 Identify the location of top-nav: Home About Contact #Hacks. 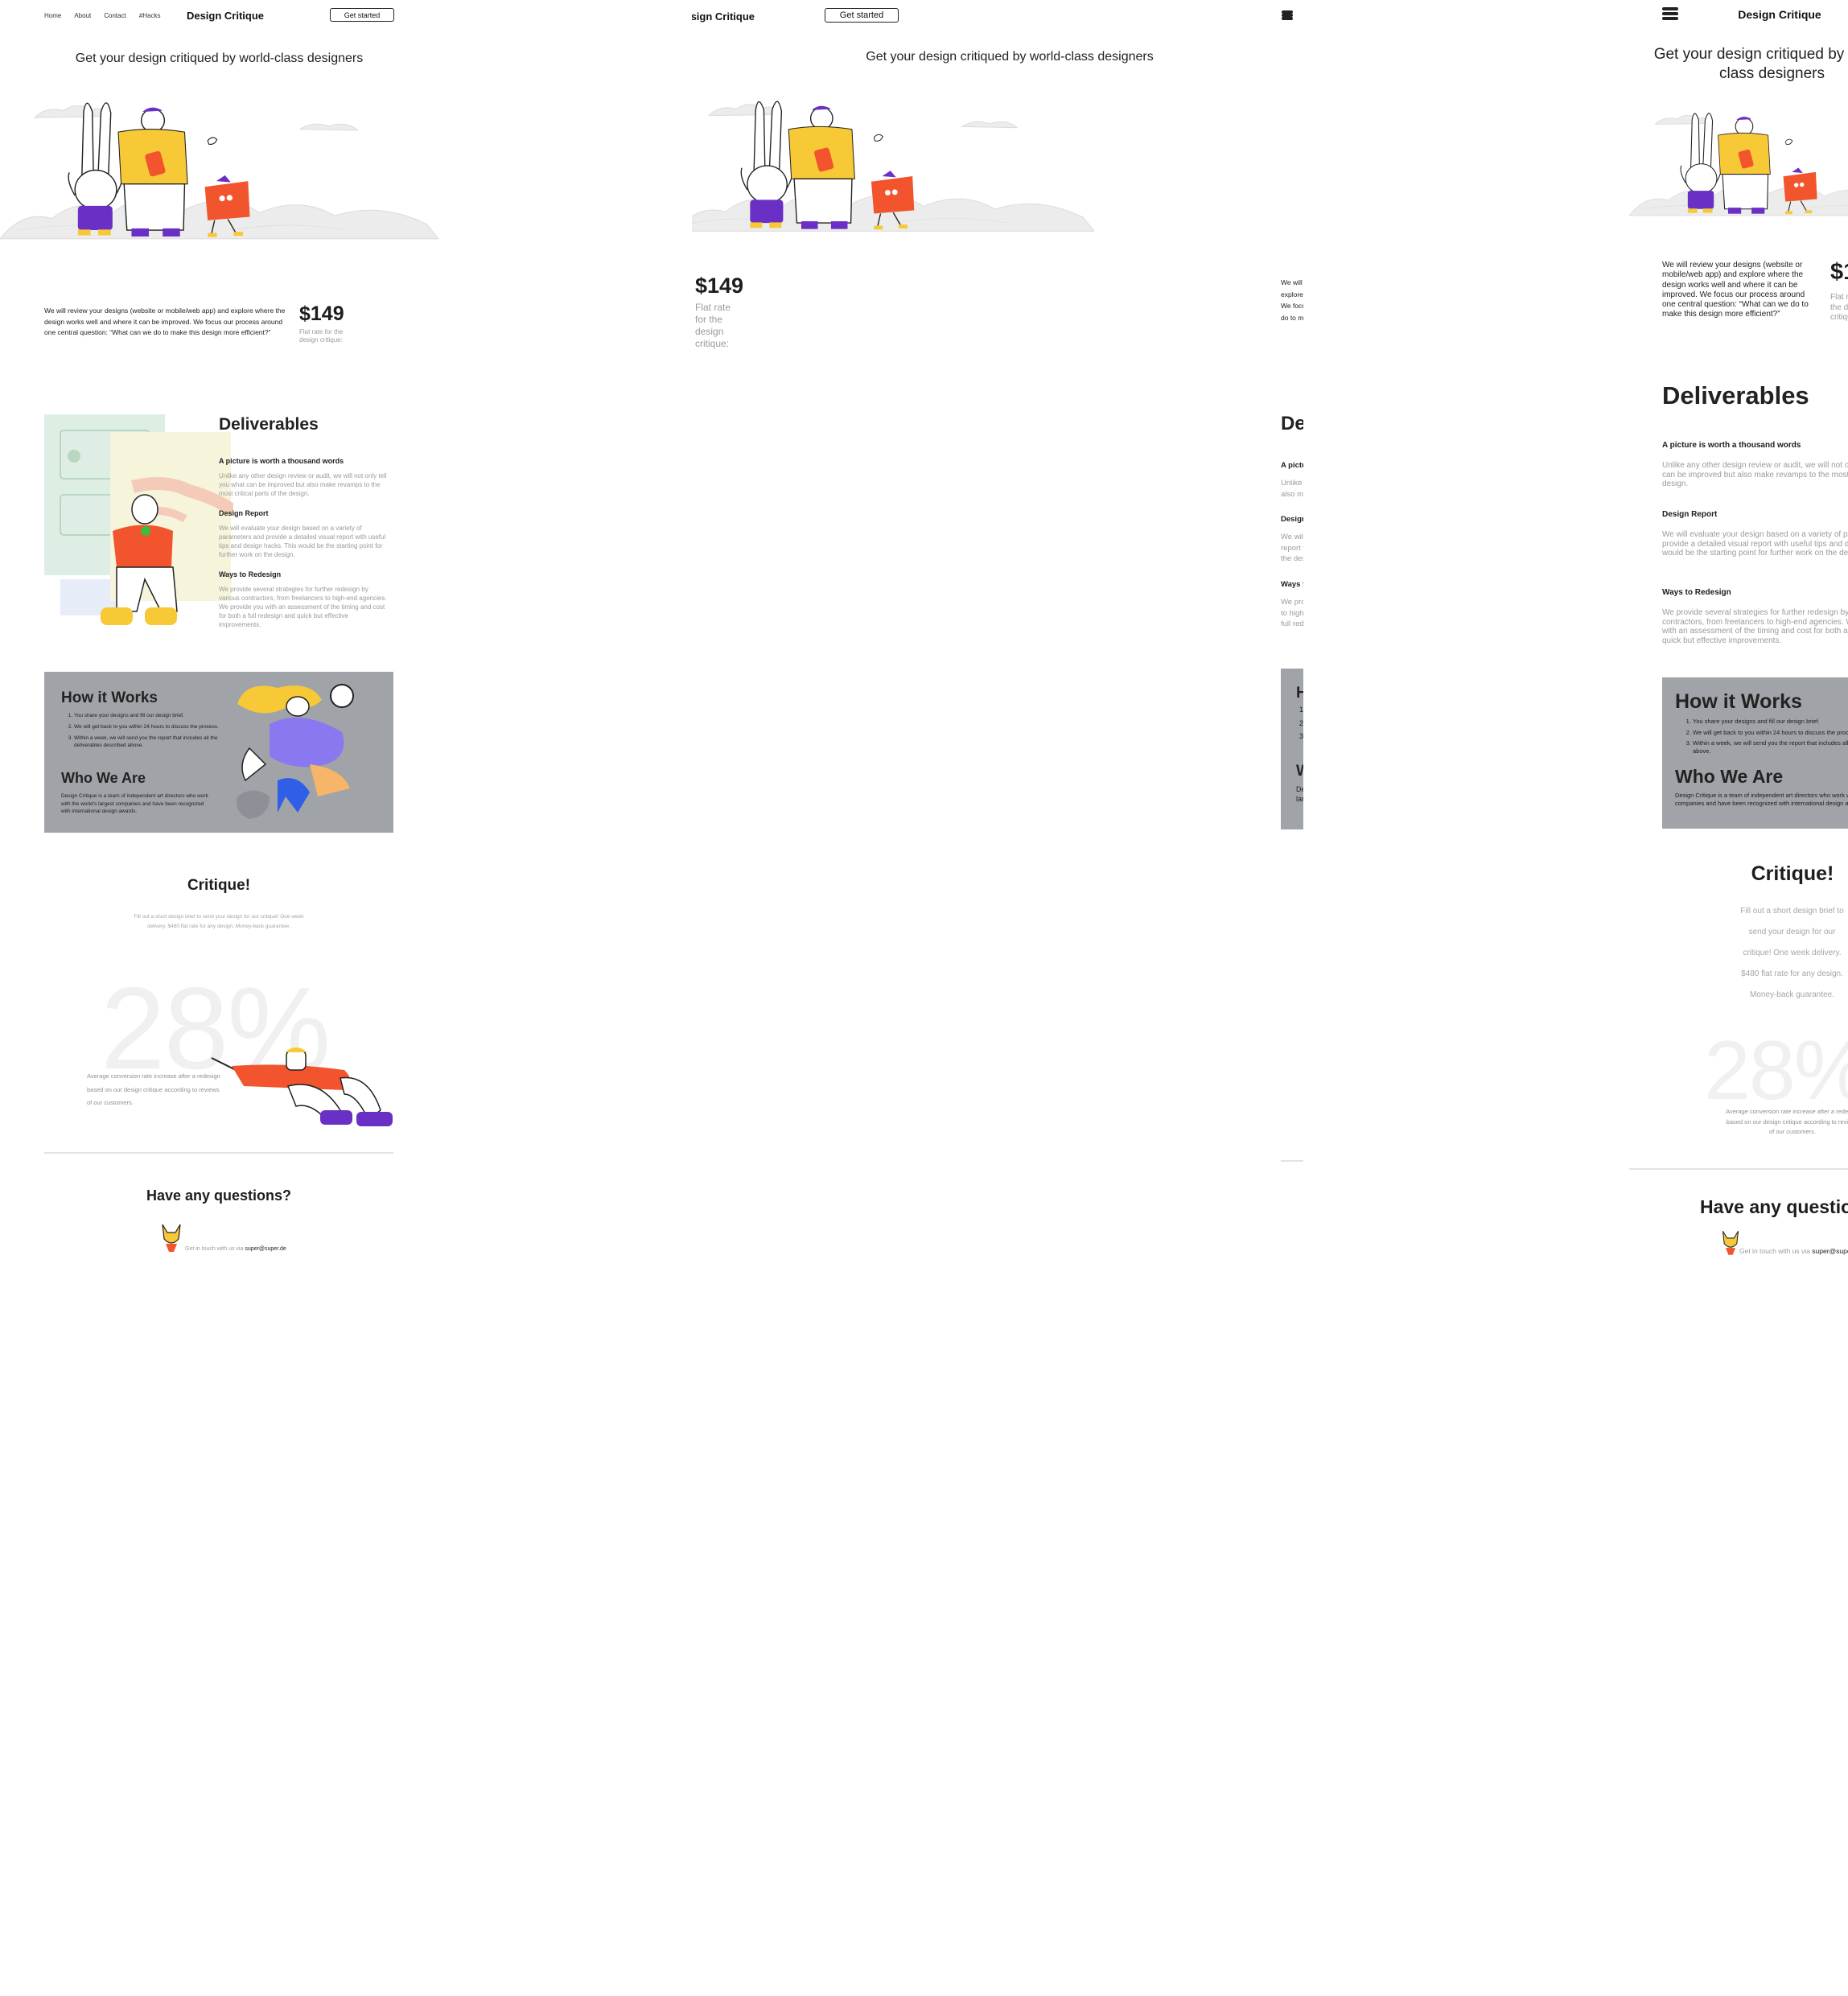
(102, 16).